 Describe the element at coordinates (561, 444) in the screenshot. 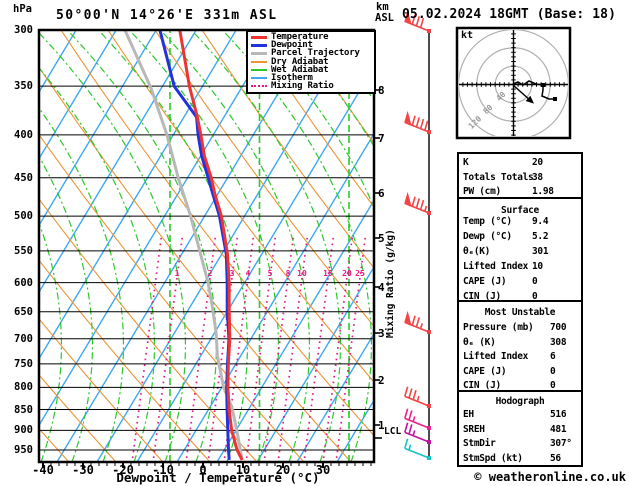

I see `table-row-value: 307°` at that location.